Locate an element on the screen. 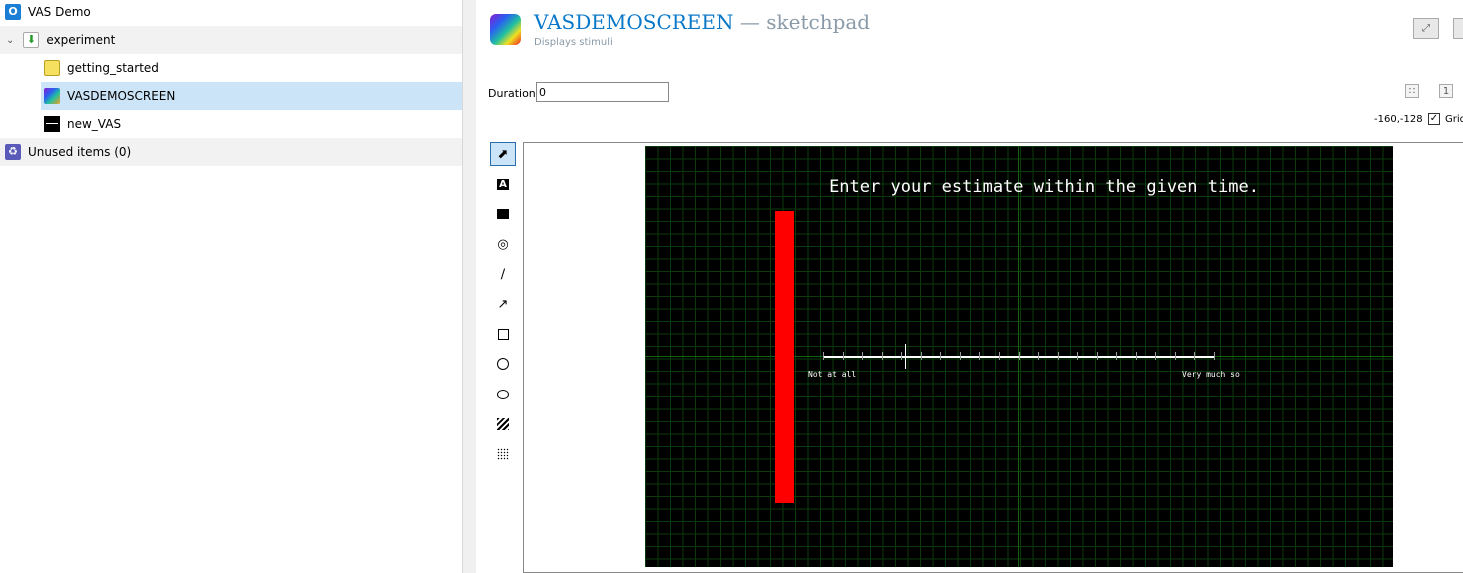 This screenshot has height=573, width=1463. maximize-button: ⤢ is located at coordinates (1426, 28).